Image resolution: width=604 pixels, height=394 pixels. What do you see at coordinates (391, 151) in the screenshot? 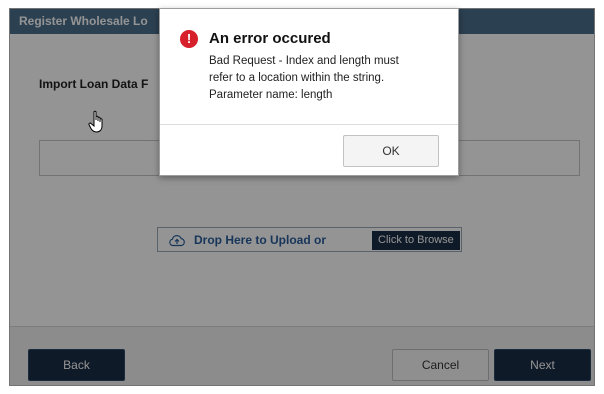
I see `ok-button: OK` at bounding box center [391, 151].